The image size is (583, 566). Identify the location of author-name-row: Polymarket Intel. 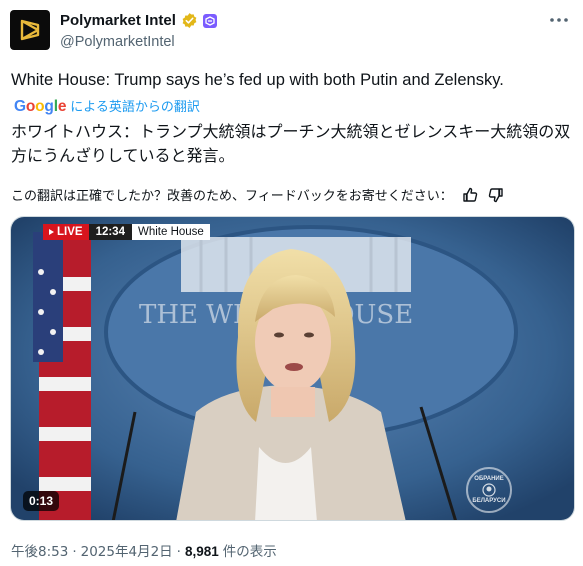
(138, 20).